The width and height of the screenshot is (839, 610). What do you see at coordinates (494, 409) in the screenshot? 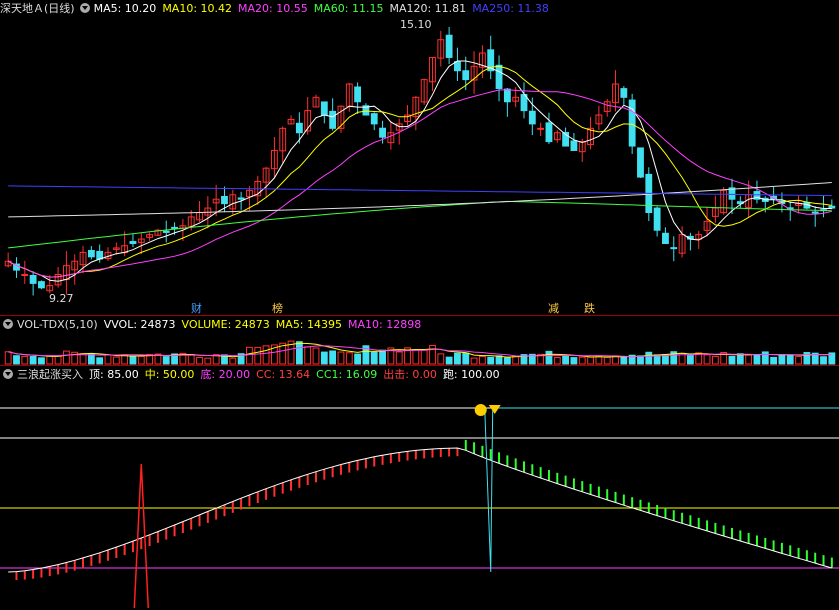
I see `arrow-down-icon` at bounding box center [494, 409].